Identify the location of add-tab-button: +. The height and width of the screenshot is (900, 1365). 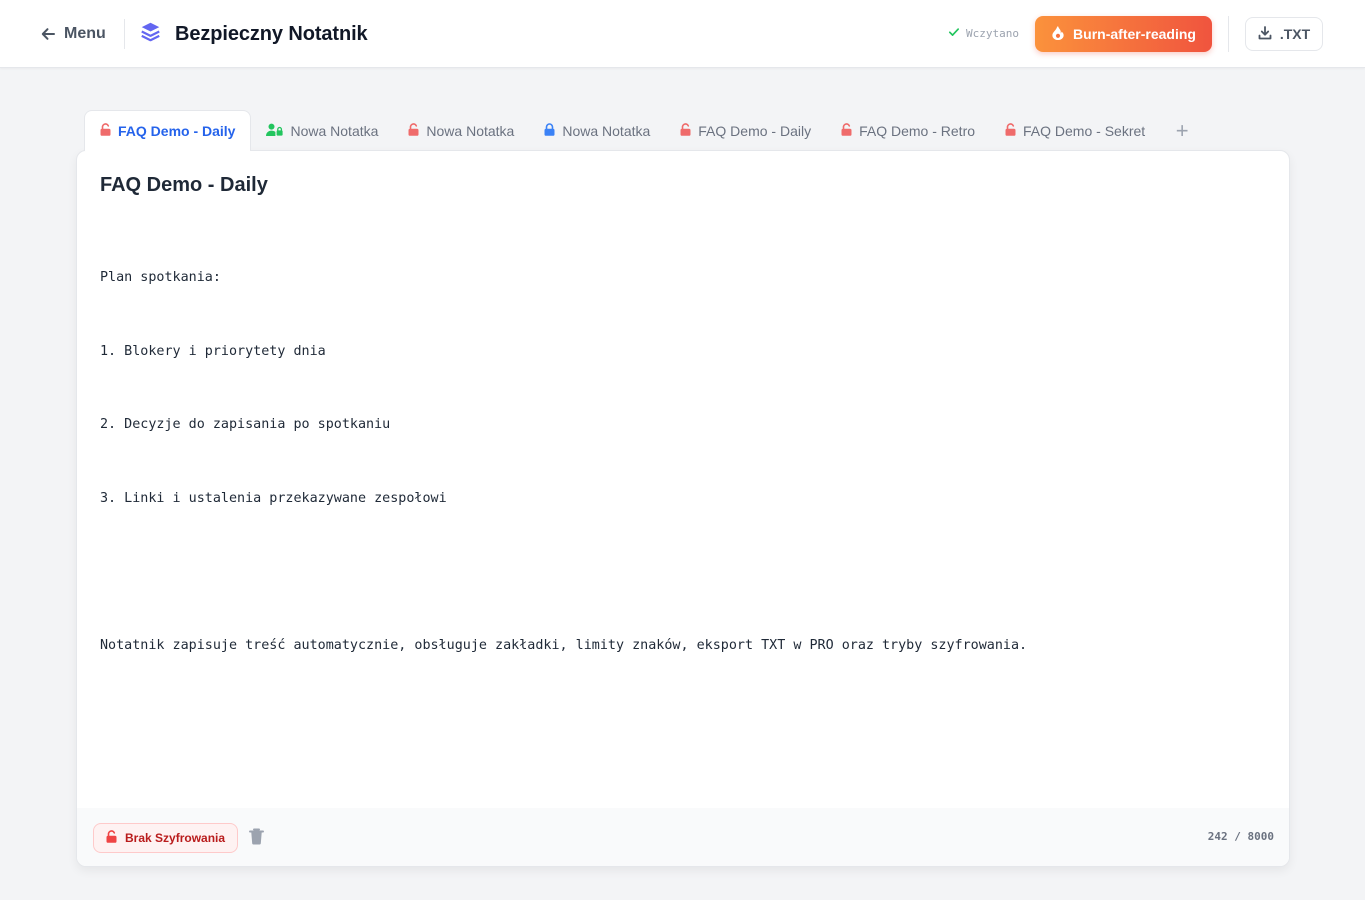
(1182, 131).